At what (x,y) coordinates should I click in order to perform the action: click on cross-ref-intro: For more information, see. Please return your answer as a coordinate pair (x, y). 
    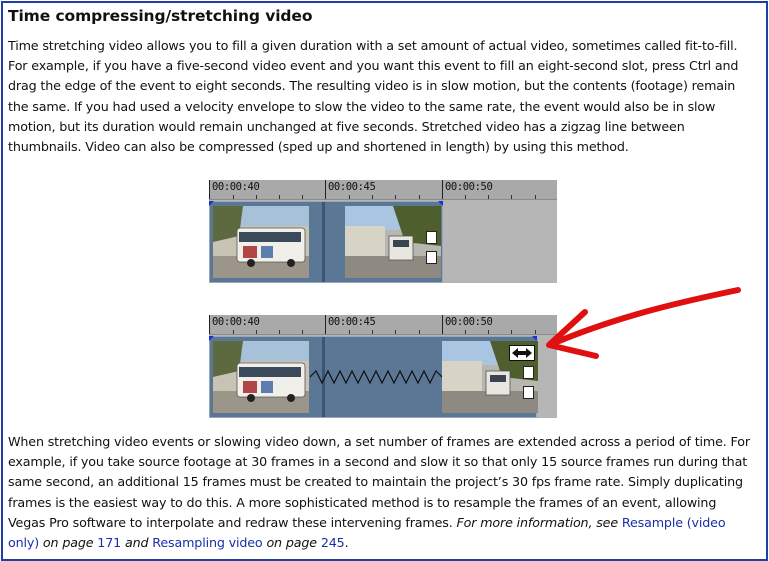
    Looking at the image, I should click on (539, 522).